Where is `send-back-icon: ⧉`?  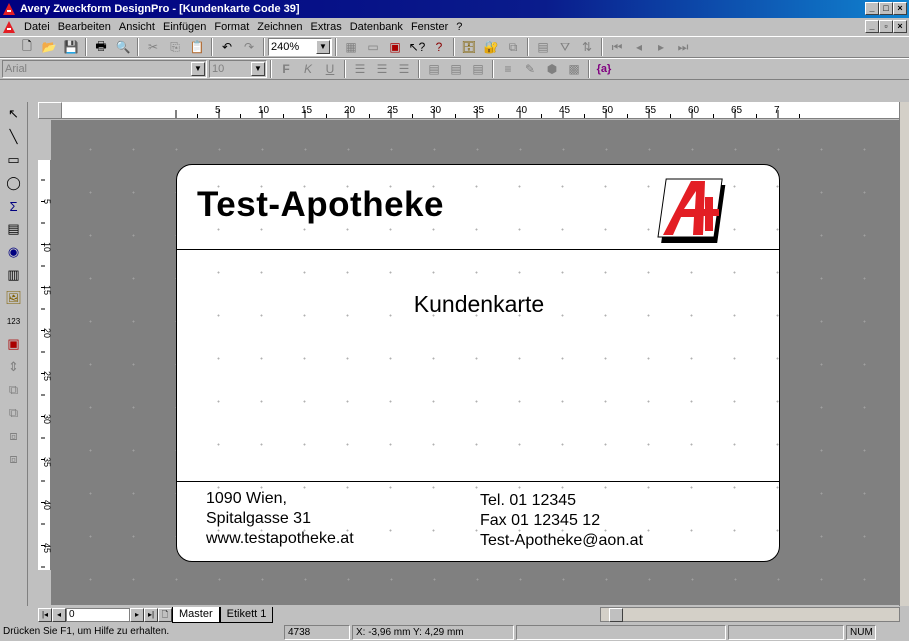 send-back-icon: ⧉ is located at coordinates (14, 413).